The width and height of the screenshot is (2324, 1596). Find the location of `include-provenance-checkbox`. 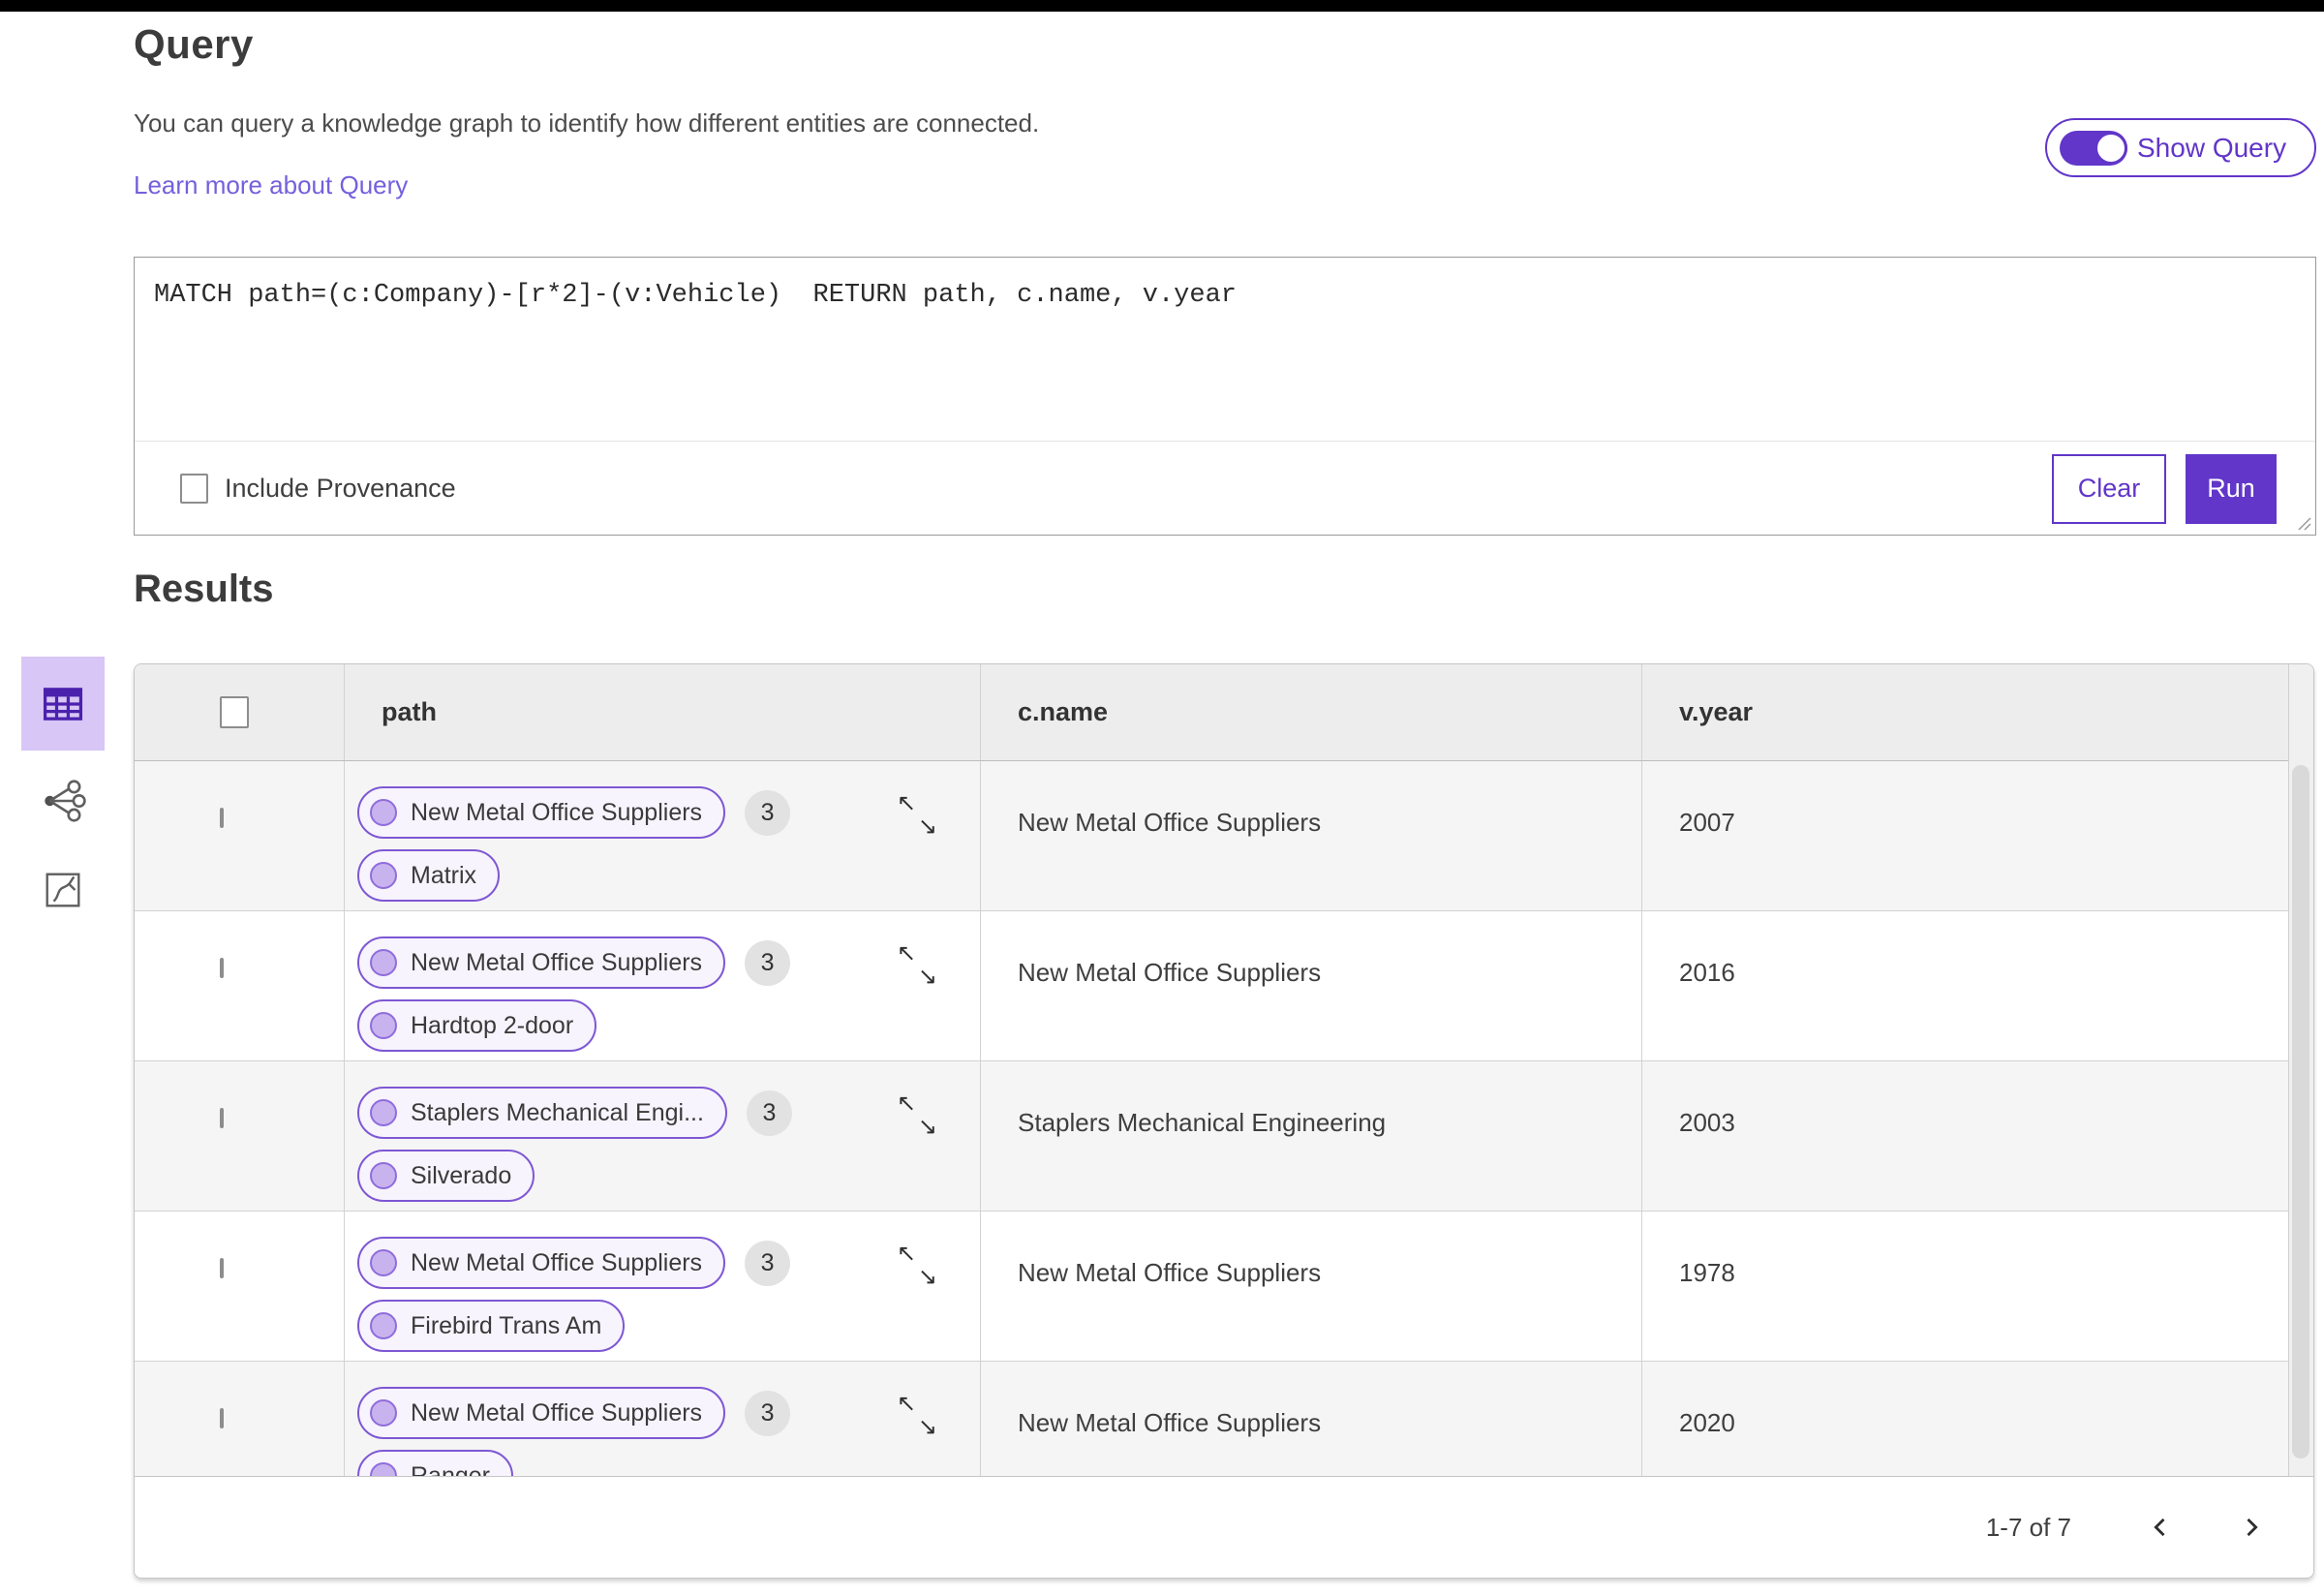

include-provenance-checkbox is located at coordinates (194, 489).